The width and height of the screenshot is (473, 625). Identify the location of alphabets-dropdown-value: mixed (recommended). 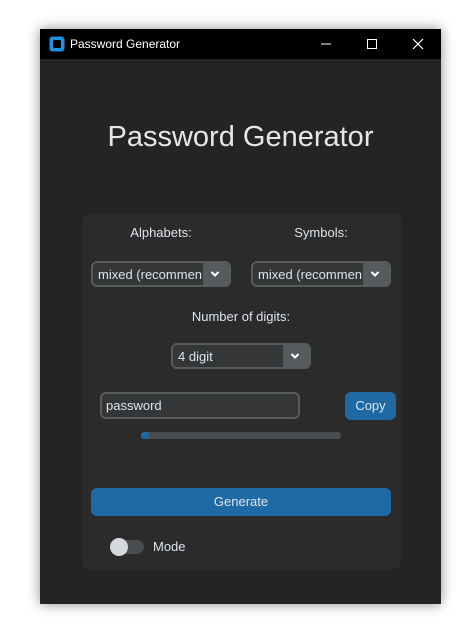
(150, 274).